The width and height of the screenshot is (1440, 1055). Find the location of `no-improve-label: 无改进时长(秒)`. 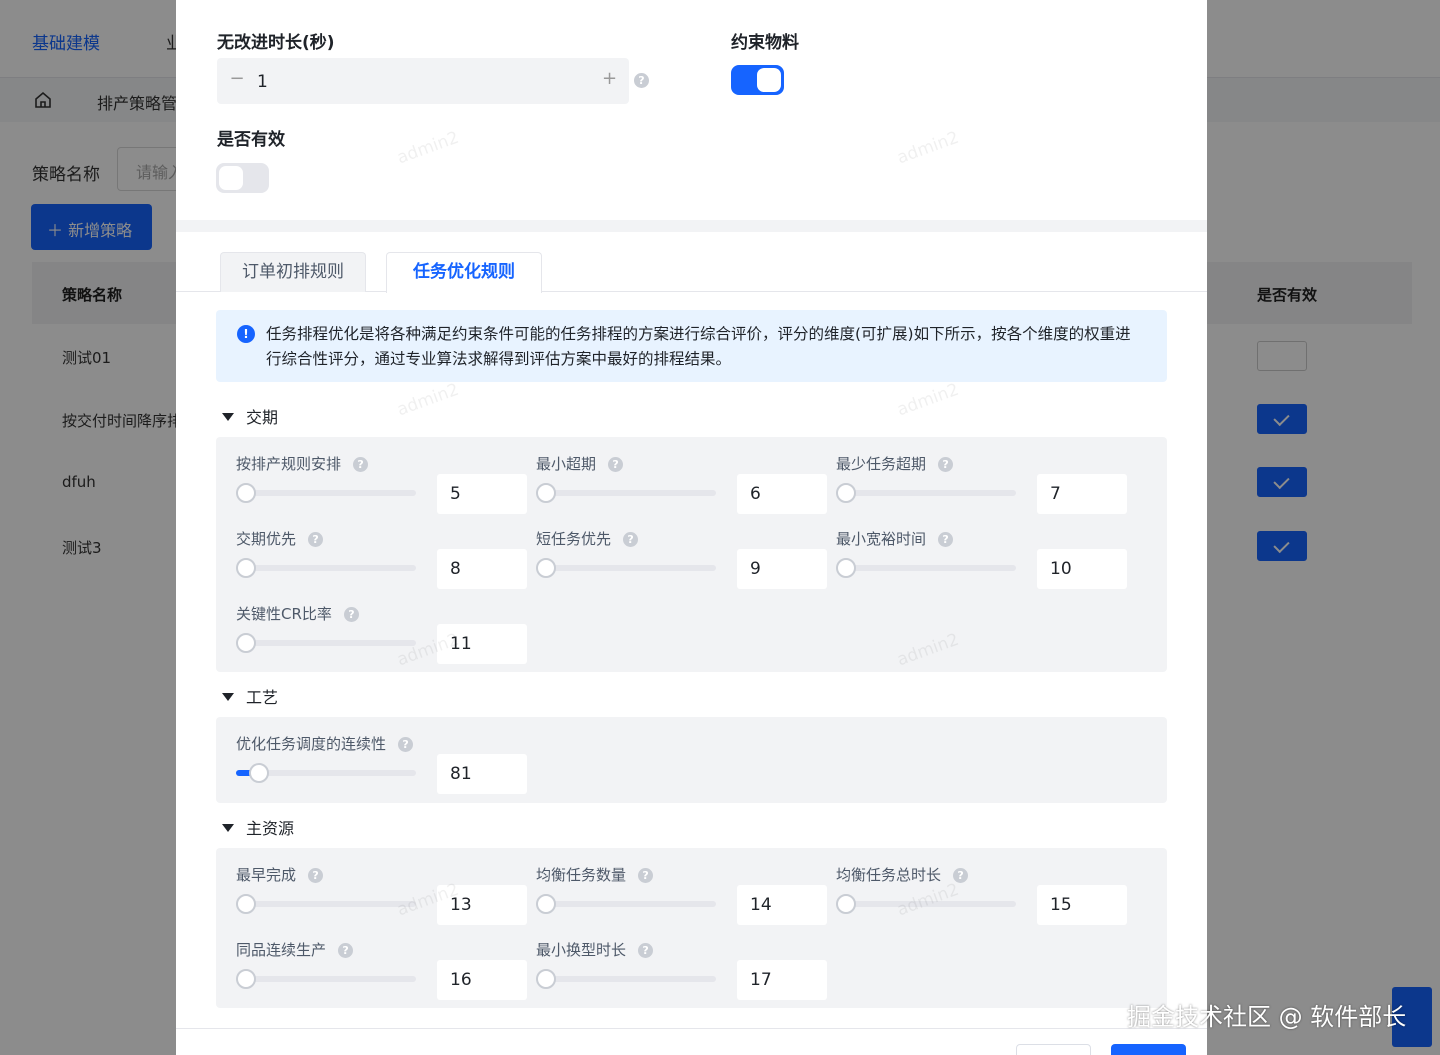

no-improve-label: 无改进时长(秒) is located at coordinates (276, 43).